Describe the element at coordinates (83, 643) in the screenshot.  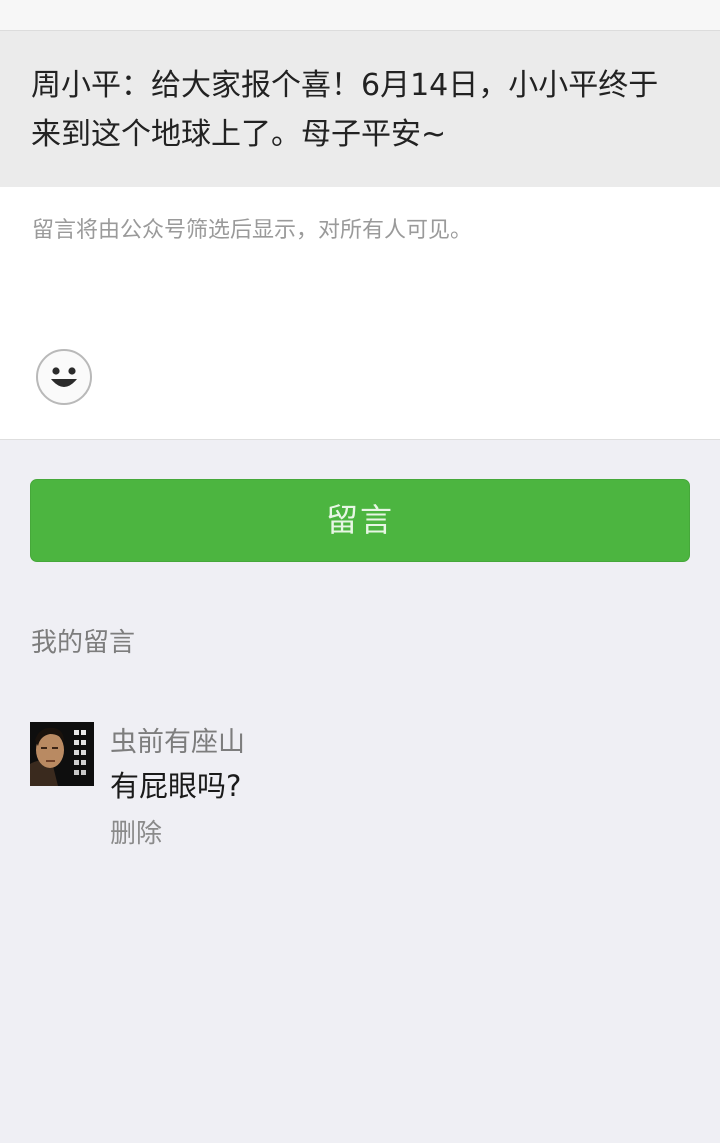
I see `my-comments-label: 我的留言` at that location.